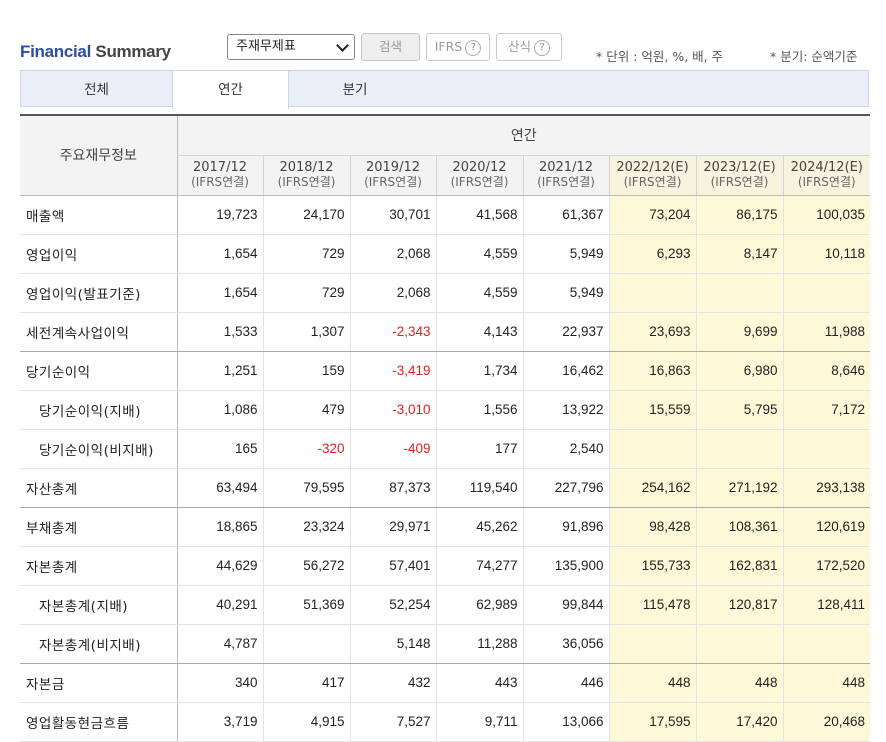  I want to click on table-row: 자본금 340 417 432 443 446 448 448 448, so click(445, 683).